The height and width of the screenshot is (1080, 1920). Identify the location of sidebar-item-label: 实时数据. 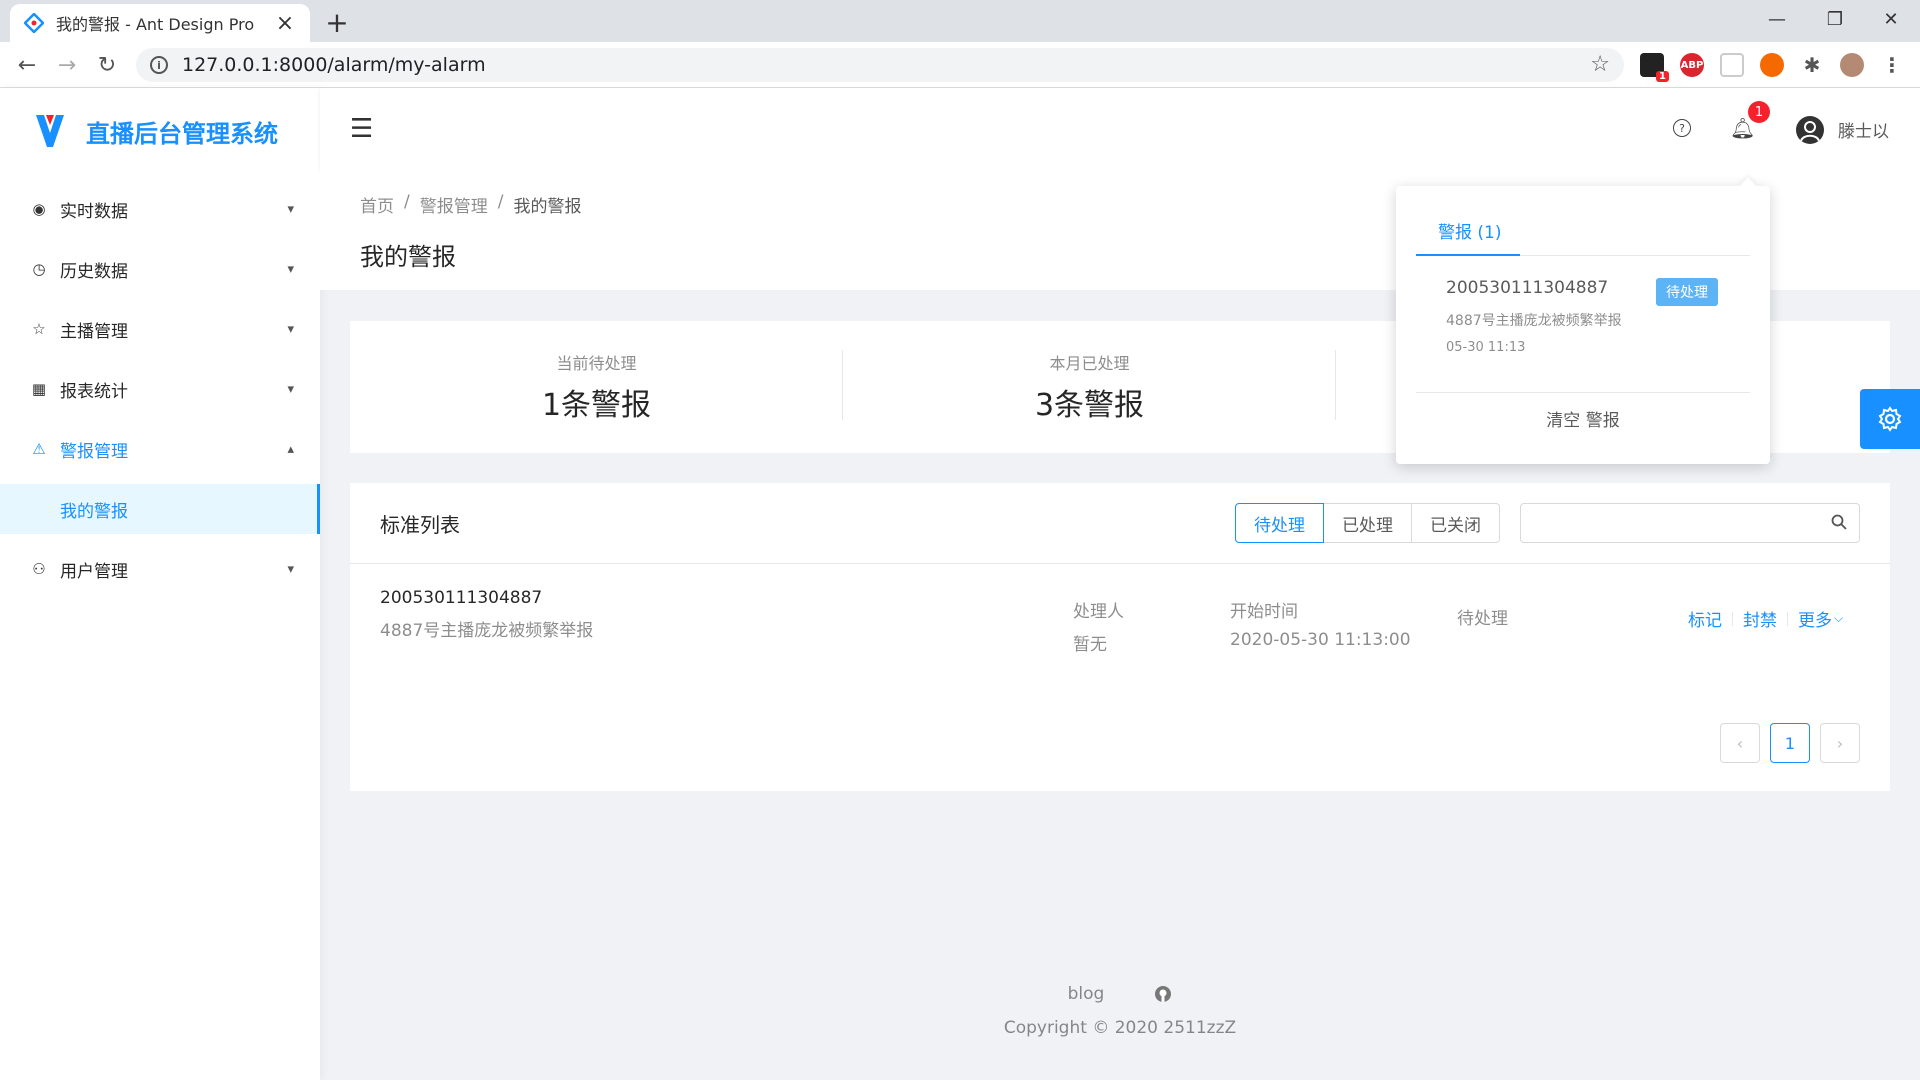
(94, 211).